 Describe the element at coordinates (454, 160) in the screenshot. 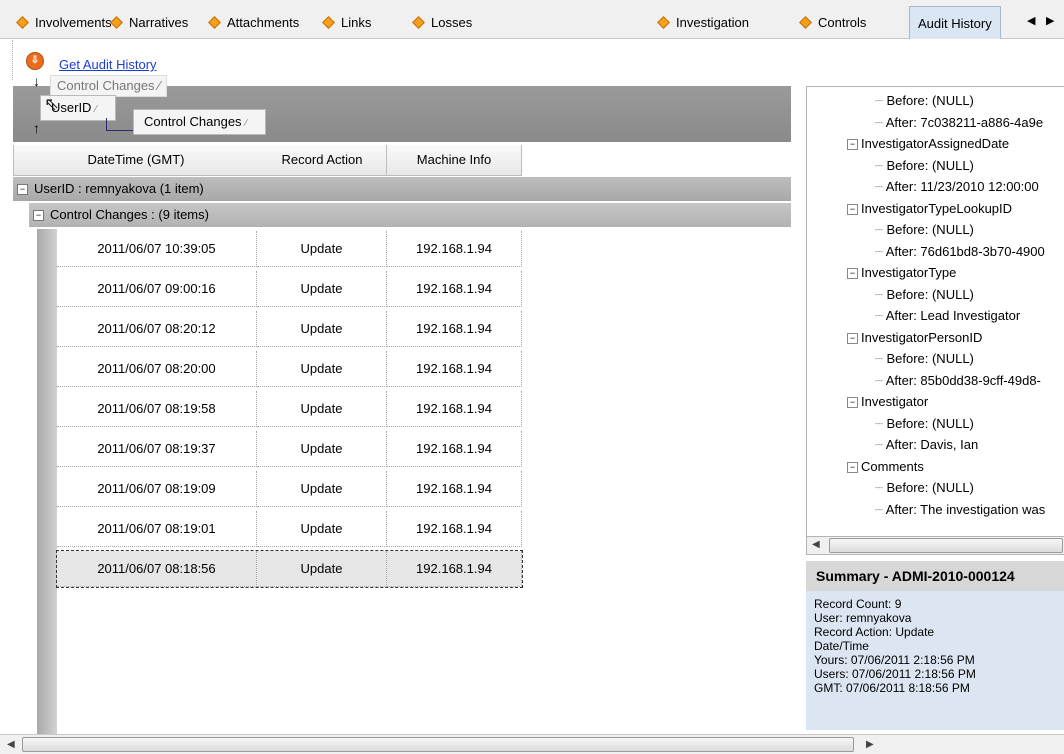

I see `column-header-machine-info: Machine Info` at that location.